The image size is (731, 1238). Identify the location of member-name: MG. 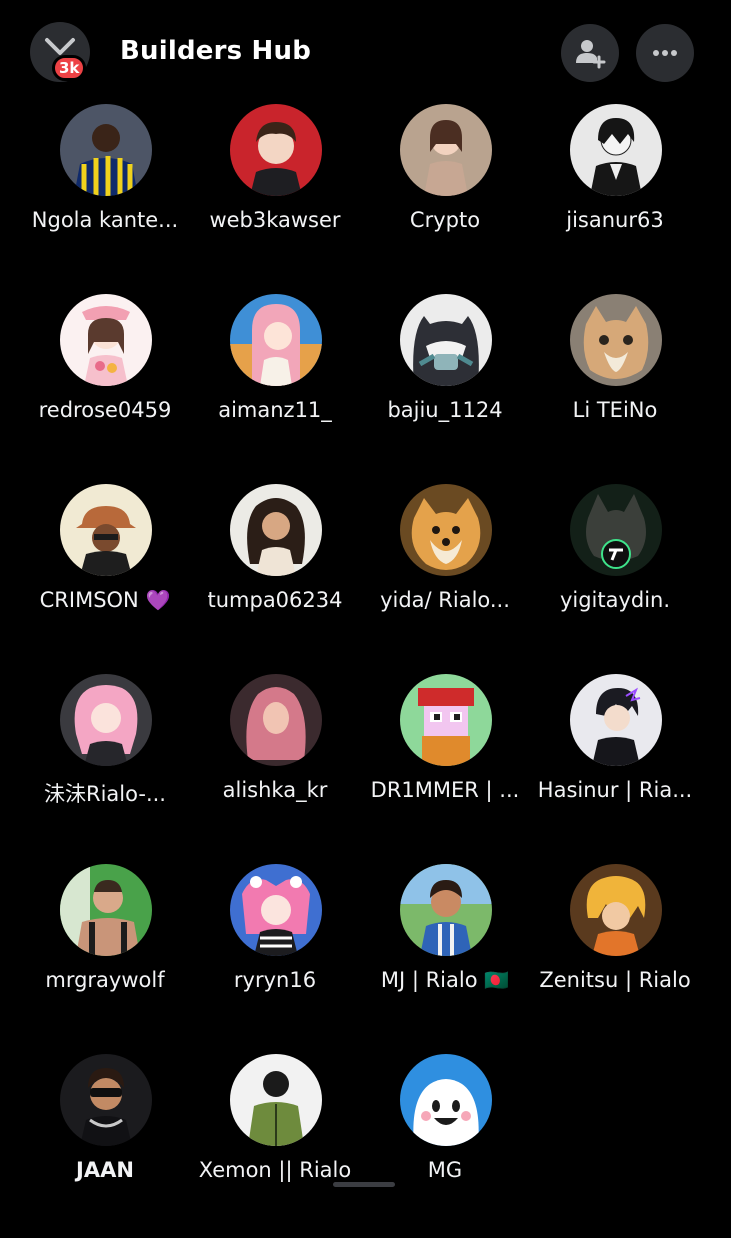
(445, 1170).